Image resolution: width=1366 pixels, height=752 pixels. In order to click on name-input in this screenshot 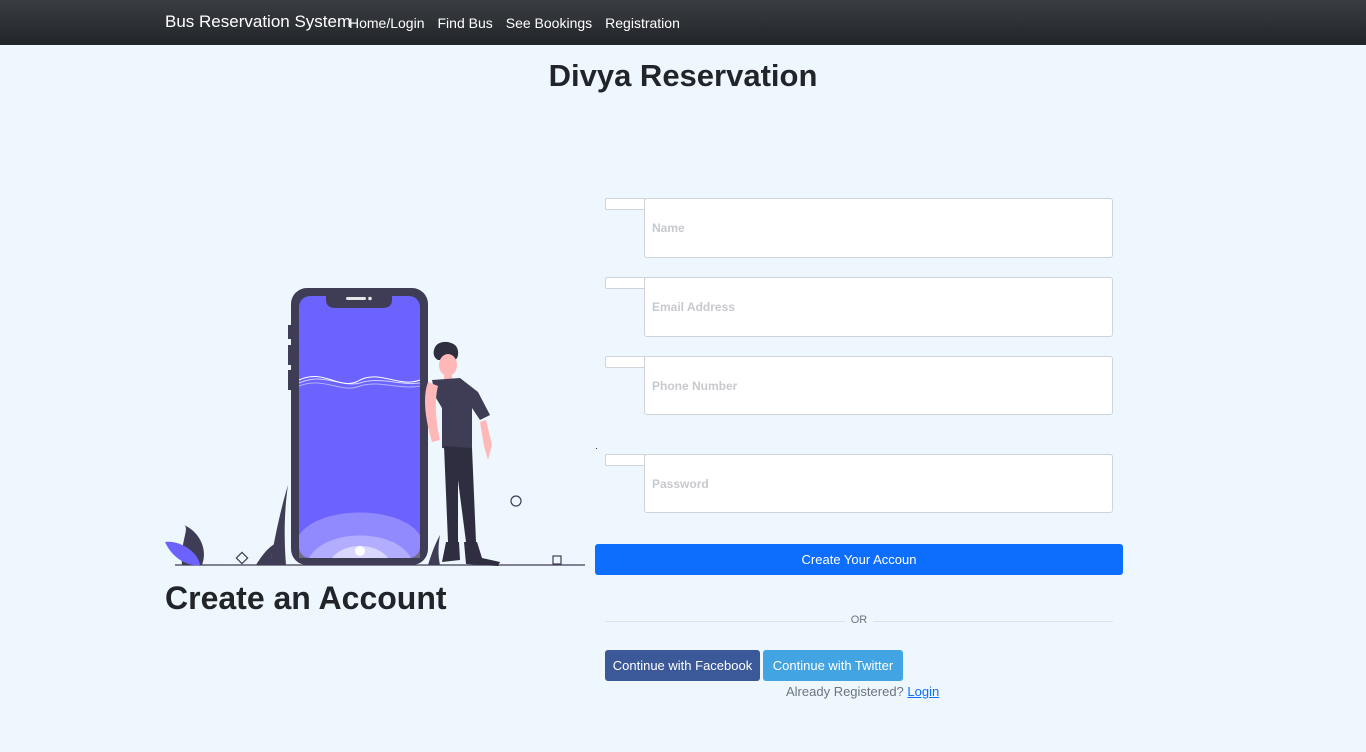, I will do `click(878, 228)`.